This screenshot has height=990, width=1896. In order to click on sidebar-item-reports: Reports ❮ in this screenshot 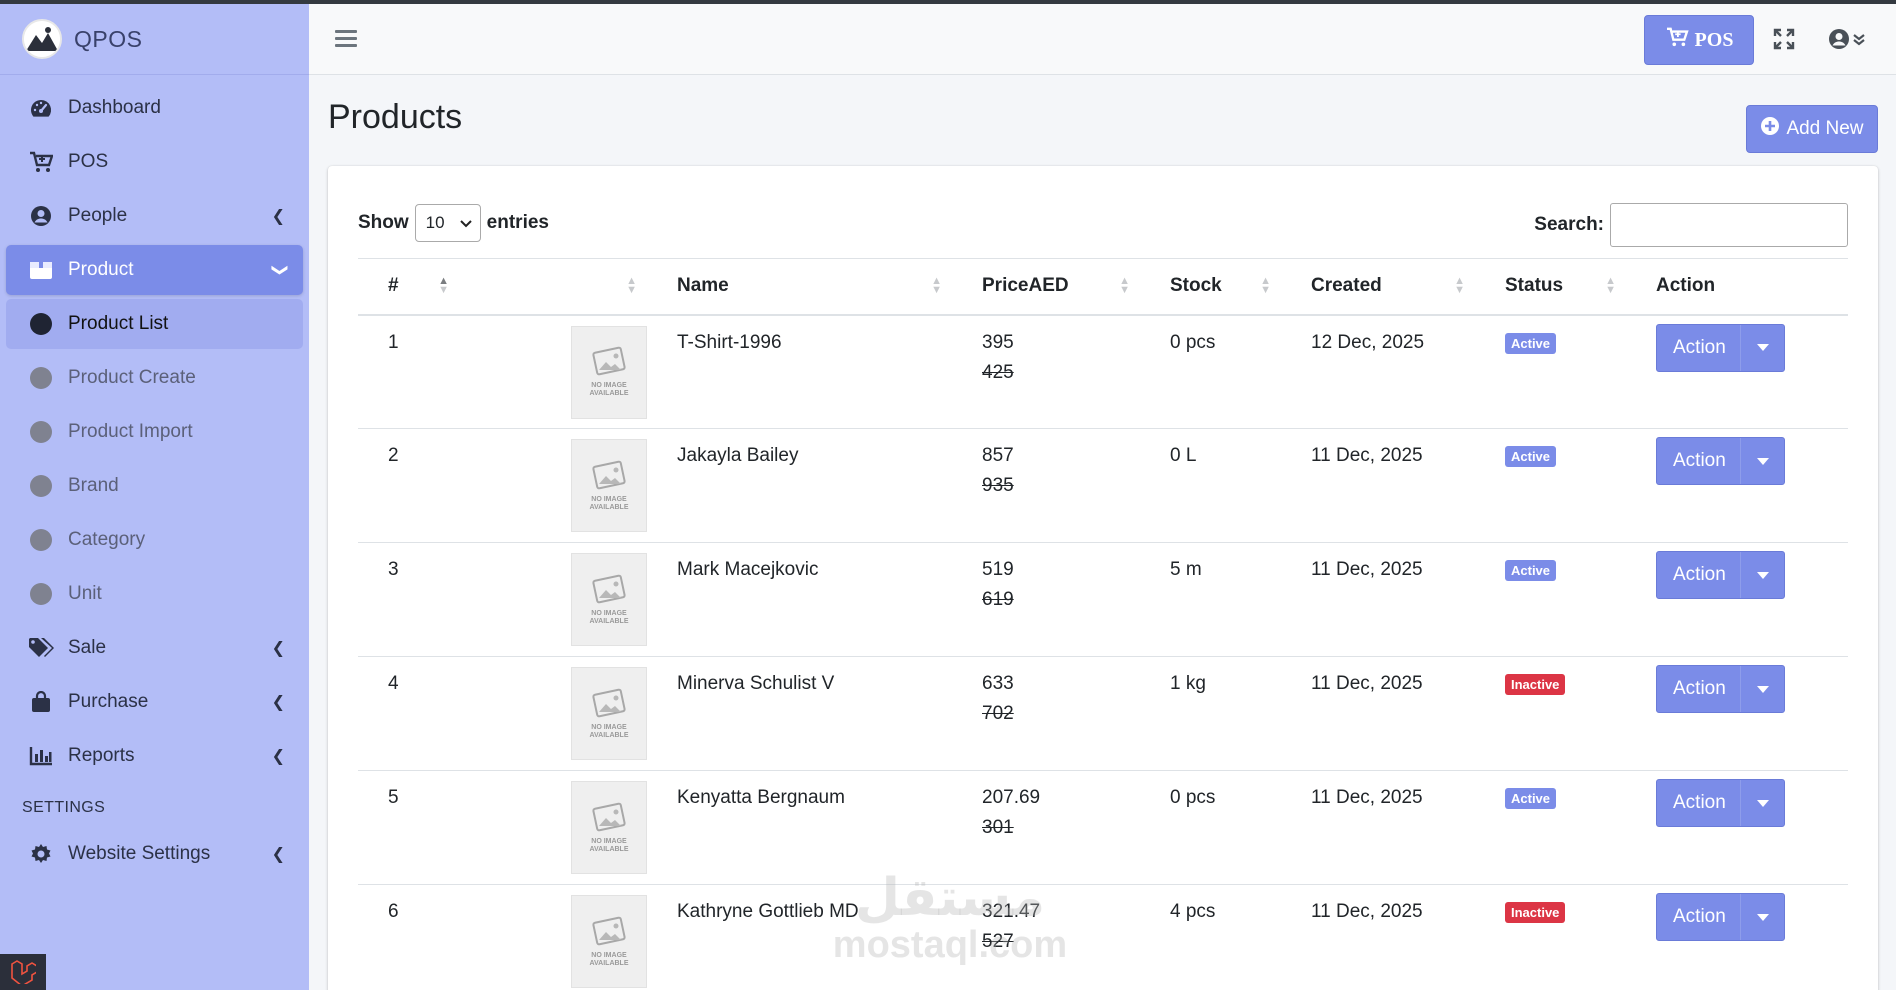, I will do `click(154, 756)`.